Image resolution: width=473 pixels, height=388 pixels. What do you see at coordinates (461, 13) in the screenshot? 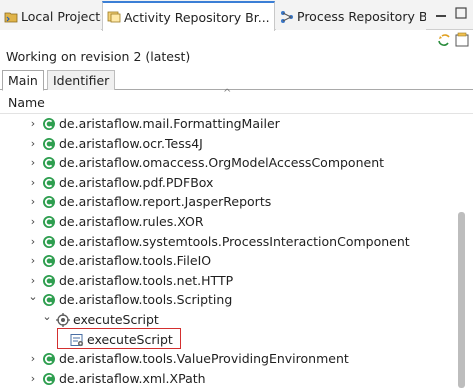
I see `maximize-icon` at bounding box center [461, 13].